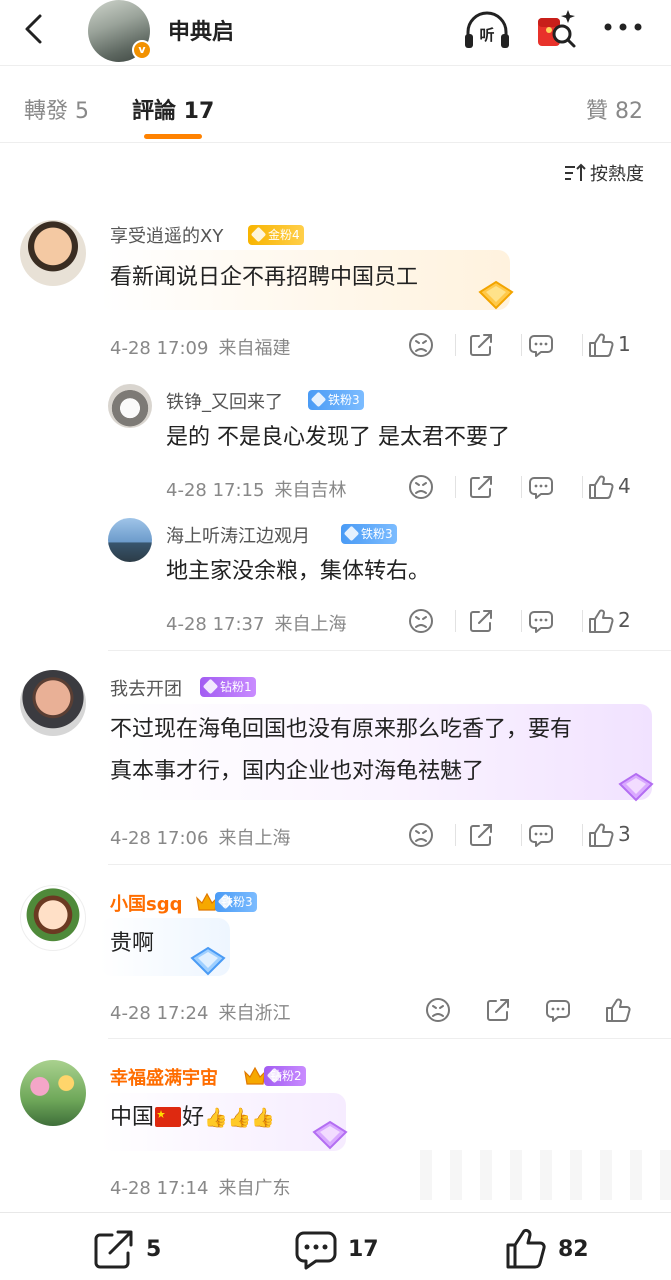  I want to click on listen-label: 听, so click(486, 35).